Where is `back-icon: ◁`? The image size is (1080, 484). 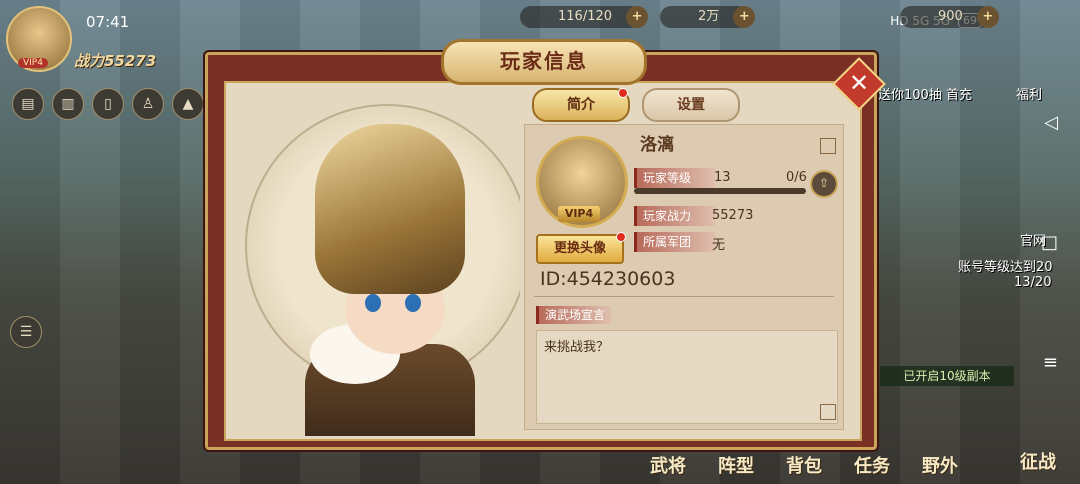
back-icon: ◁ is located at coordinates (1051, 122).